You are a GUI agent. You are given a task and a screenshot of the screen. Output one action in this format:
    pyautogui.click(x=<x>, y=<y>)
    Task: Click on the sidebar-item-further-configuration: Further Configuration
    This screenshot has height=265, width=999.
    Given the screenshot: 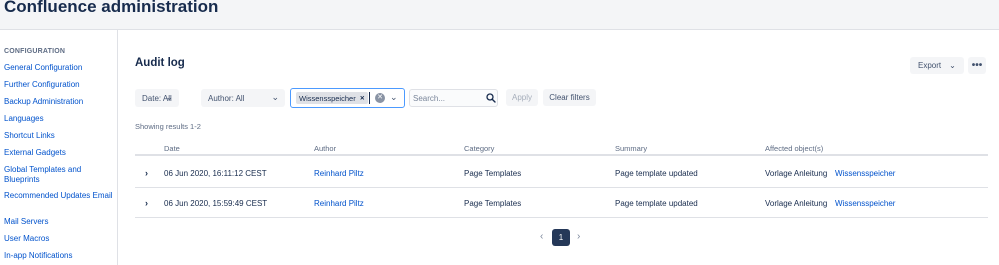 What is the action you would take?
    pyautogui.click(x=59, y=85)
    